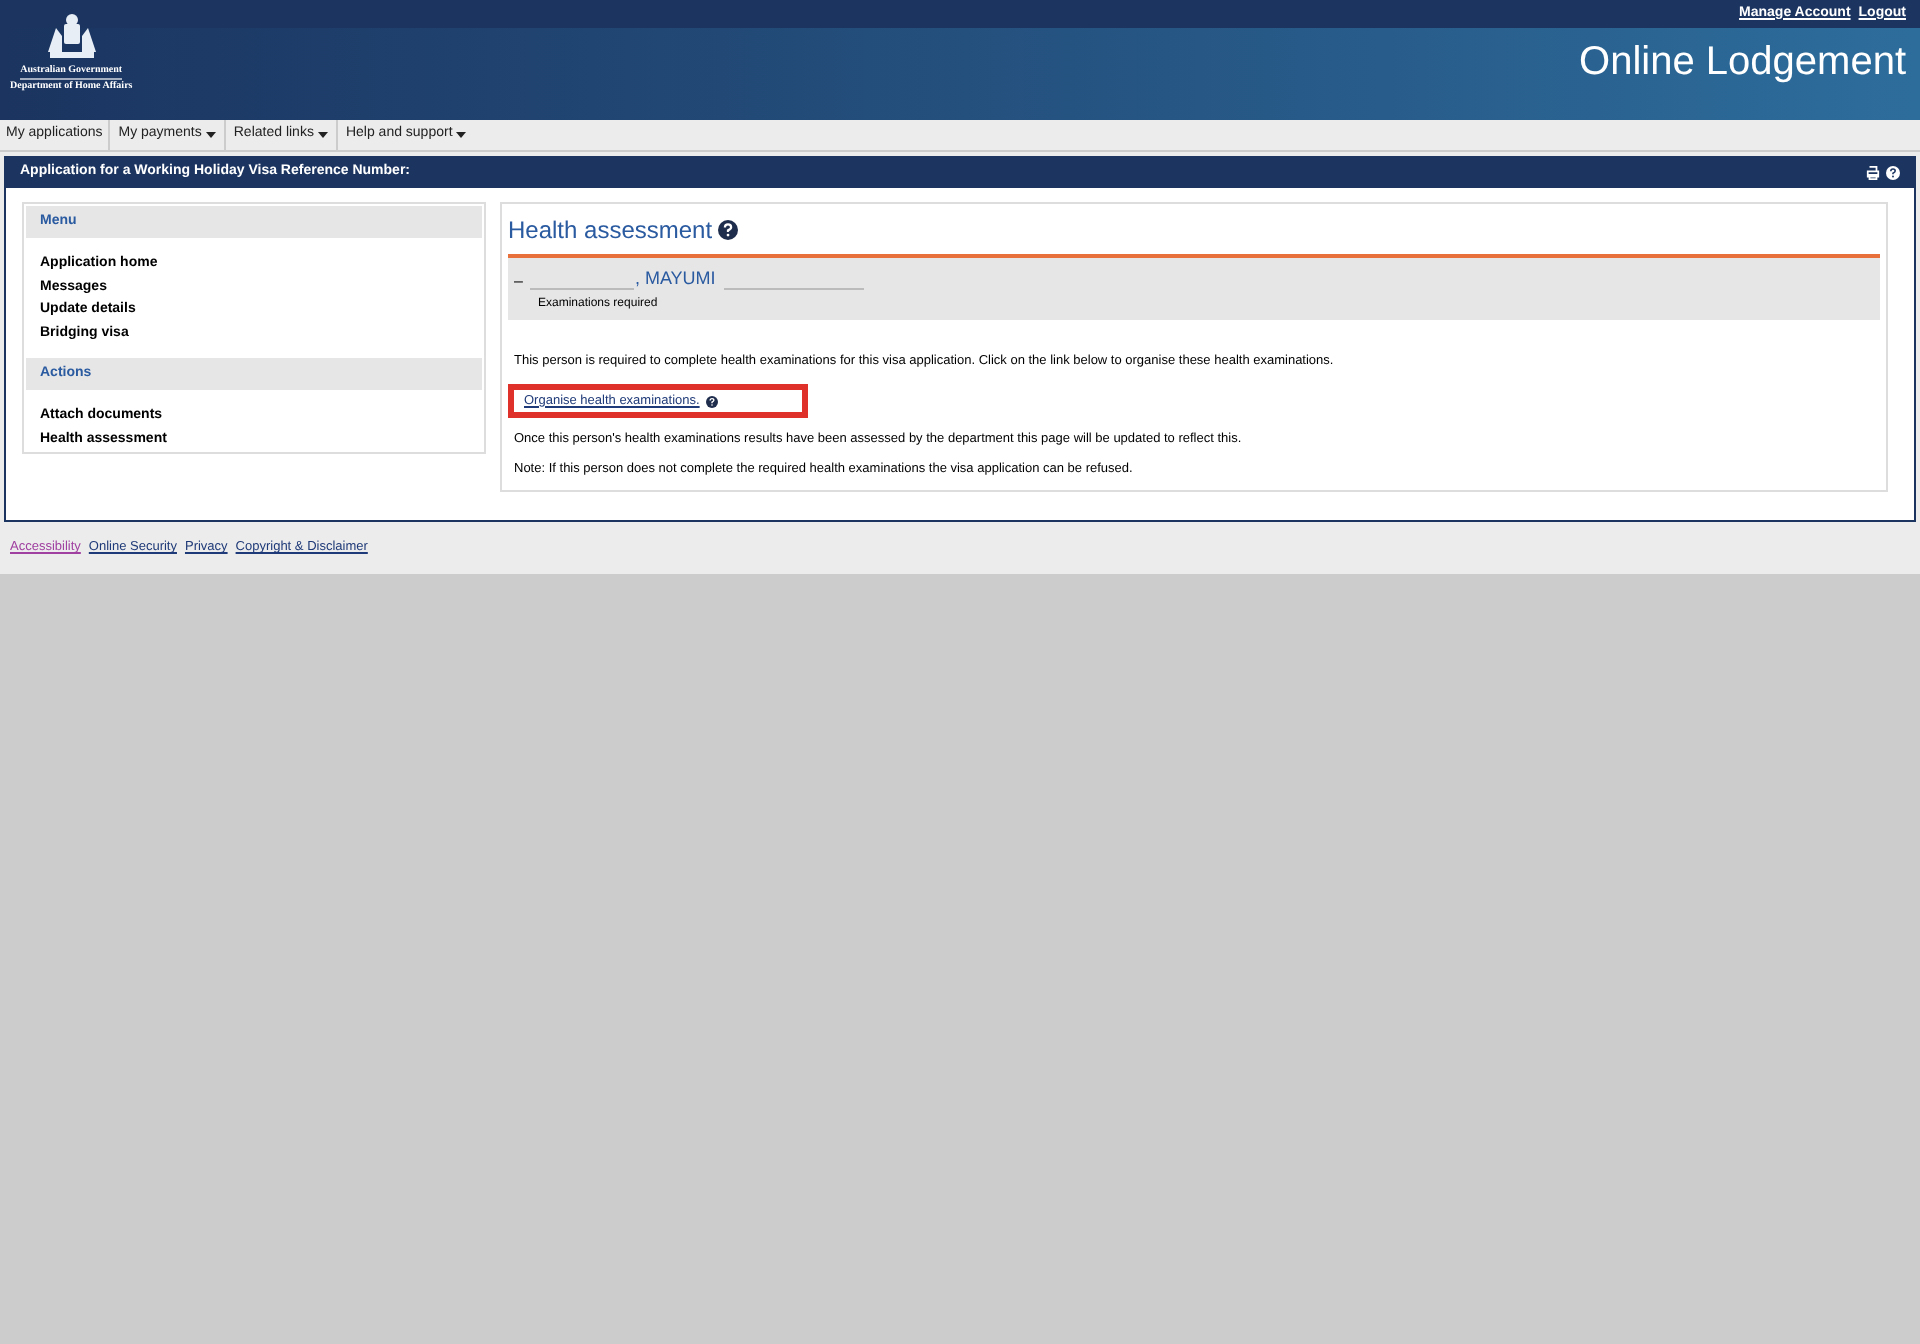 The image size is (1920, 1344). I want to click on applicant-prefix: –, so click(518, 281).